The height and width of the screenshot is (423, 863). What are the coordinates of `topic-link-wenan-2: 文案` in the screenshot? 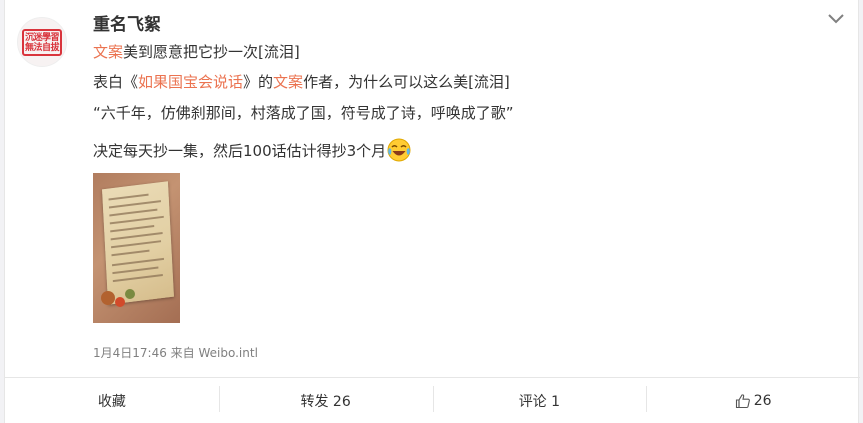 It's located at (288, 82).